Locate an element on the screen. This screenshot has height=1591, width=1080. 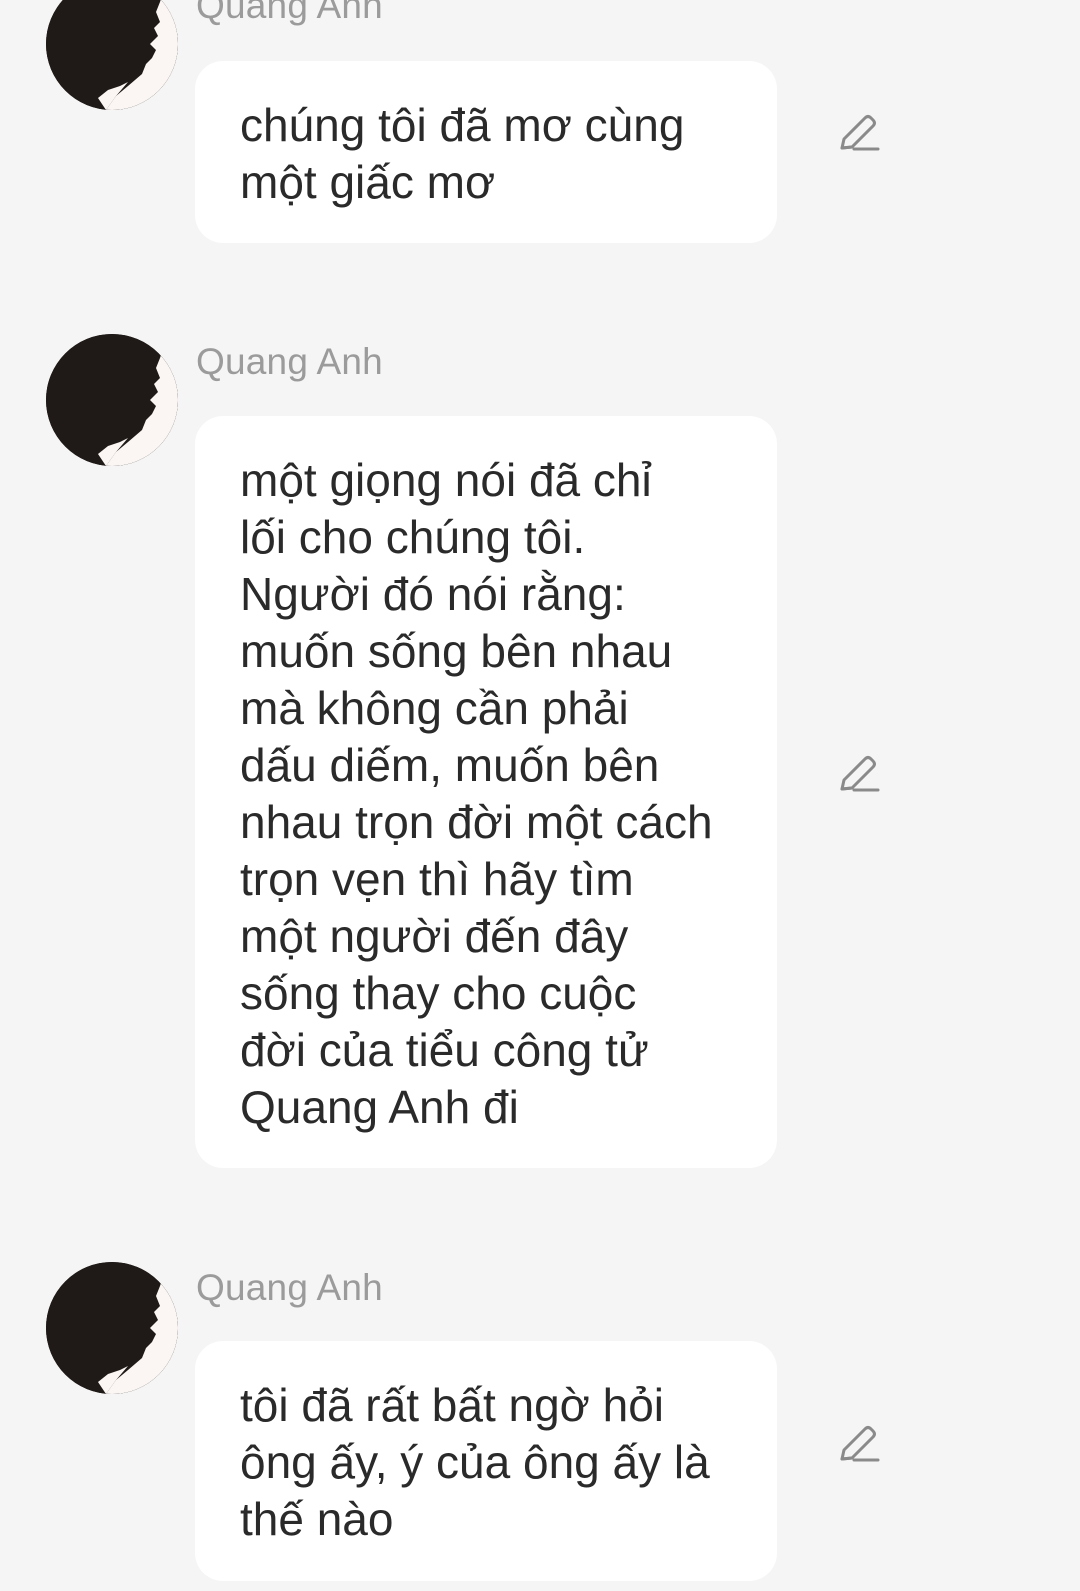
message-text: chúng tôi đã mơ cùng một giấc mơ is located at coordinates (462, 153).